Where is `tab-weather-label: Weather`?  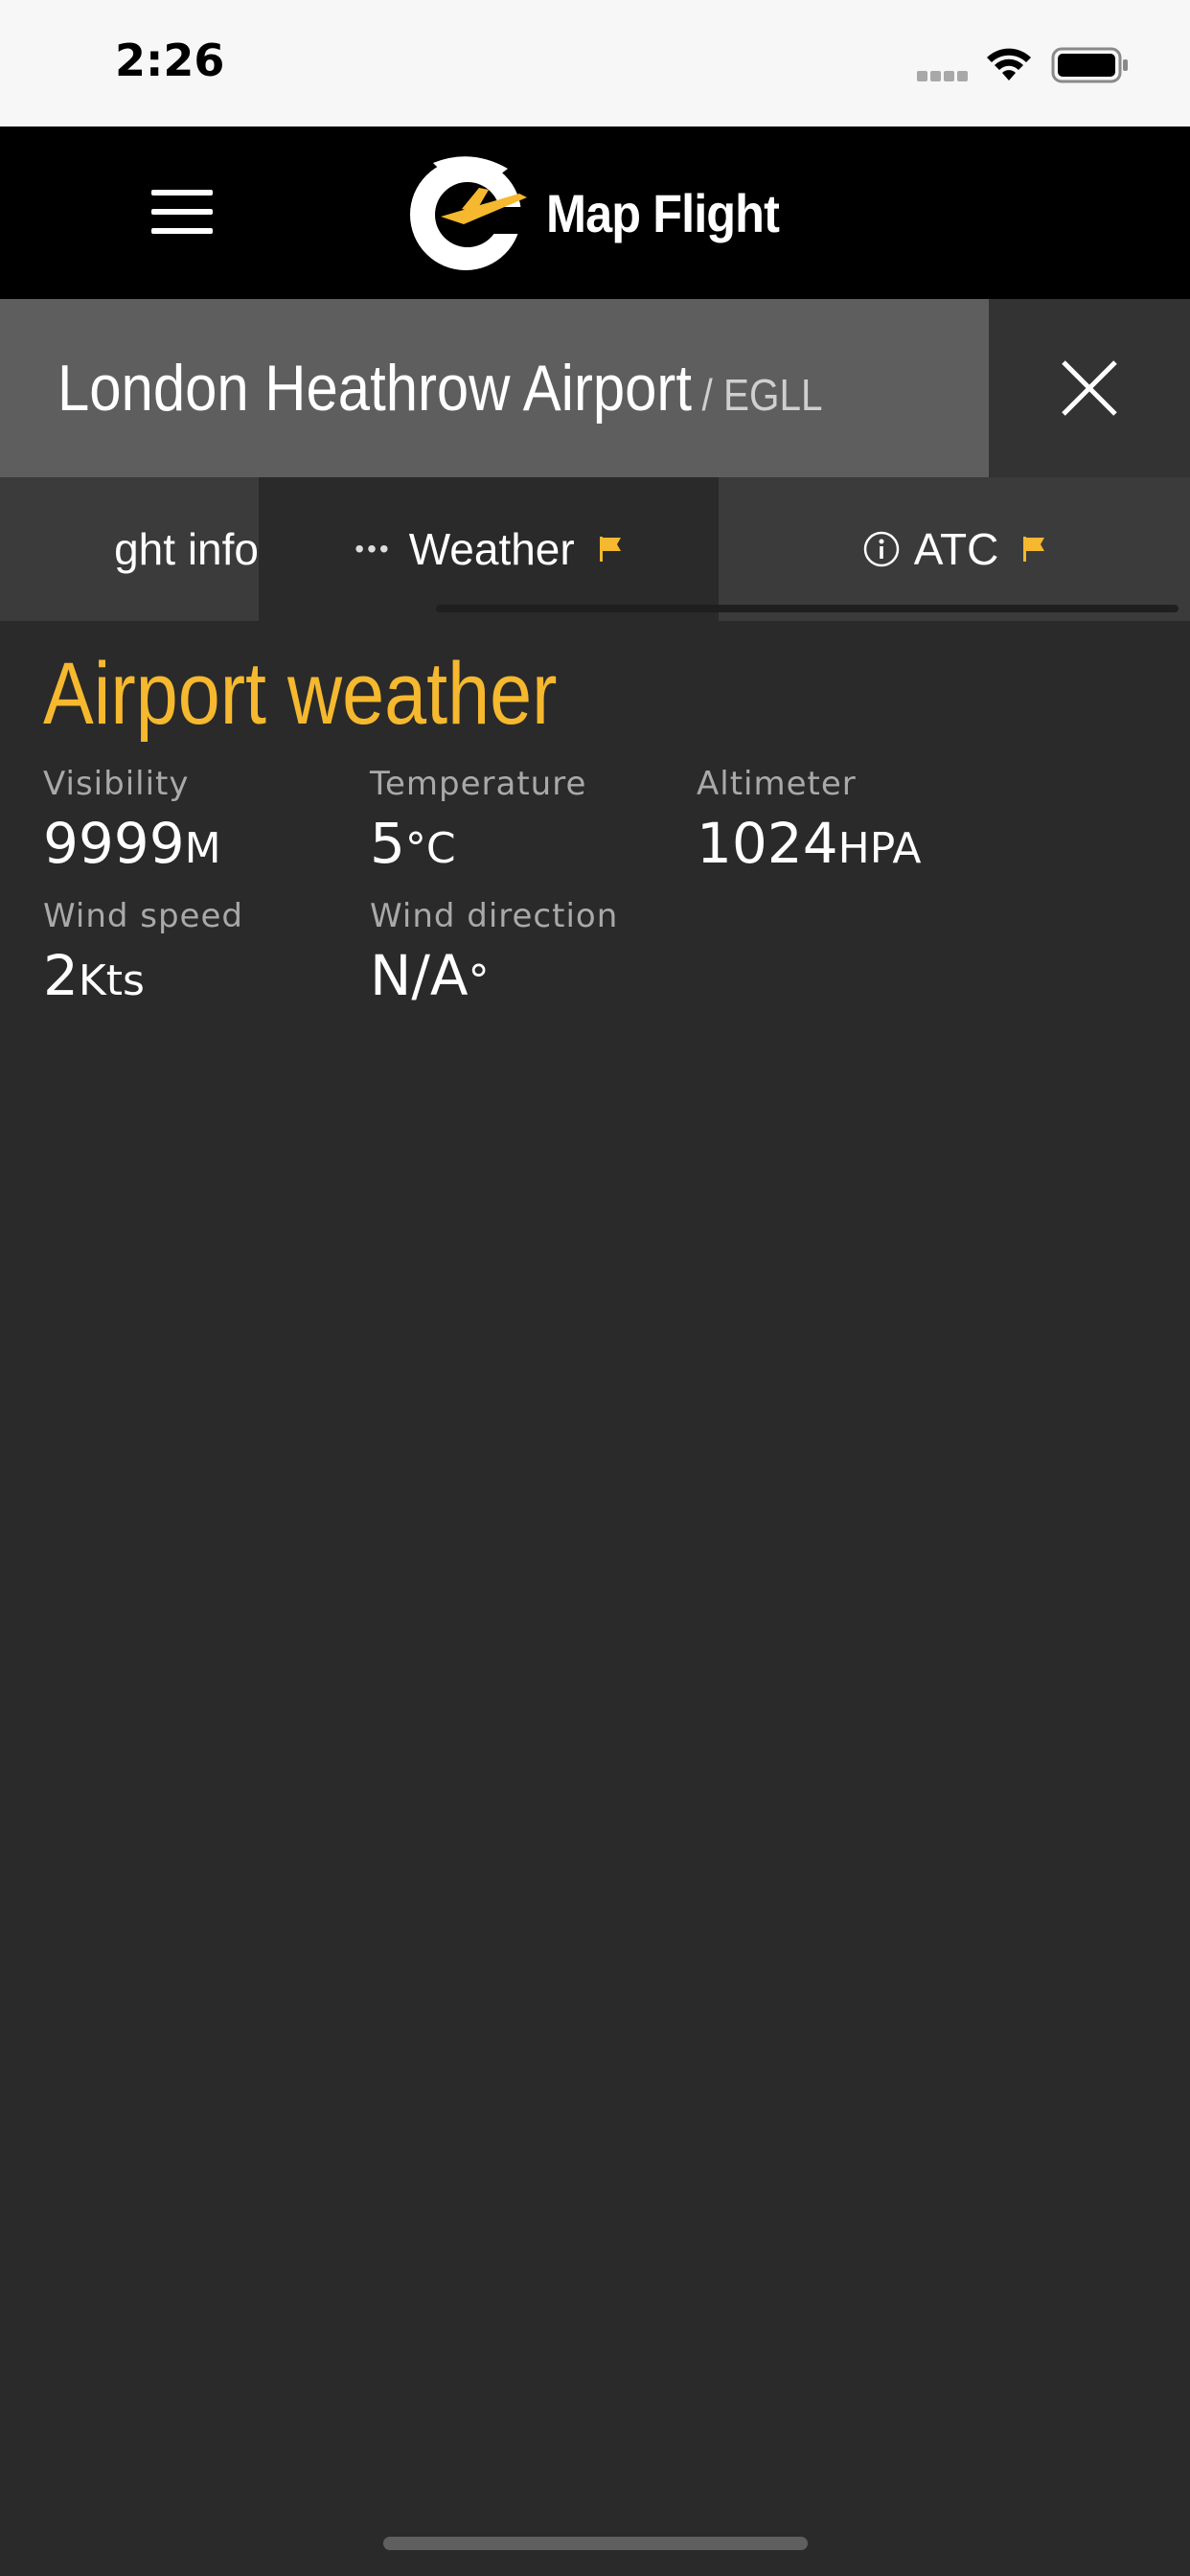 tab-weather-label: Weather is located at coordinates (492, 549).